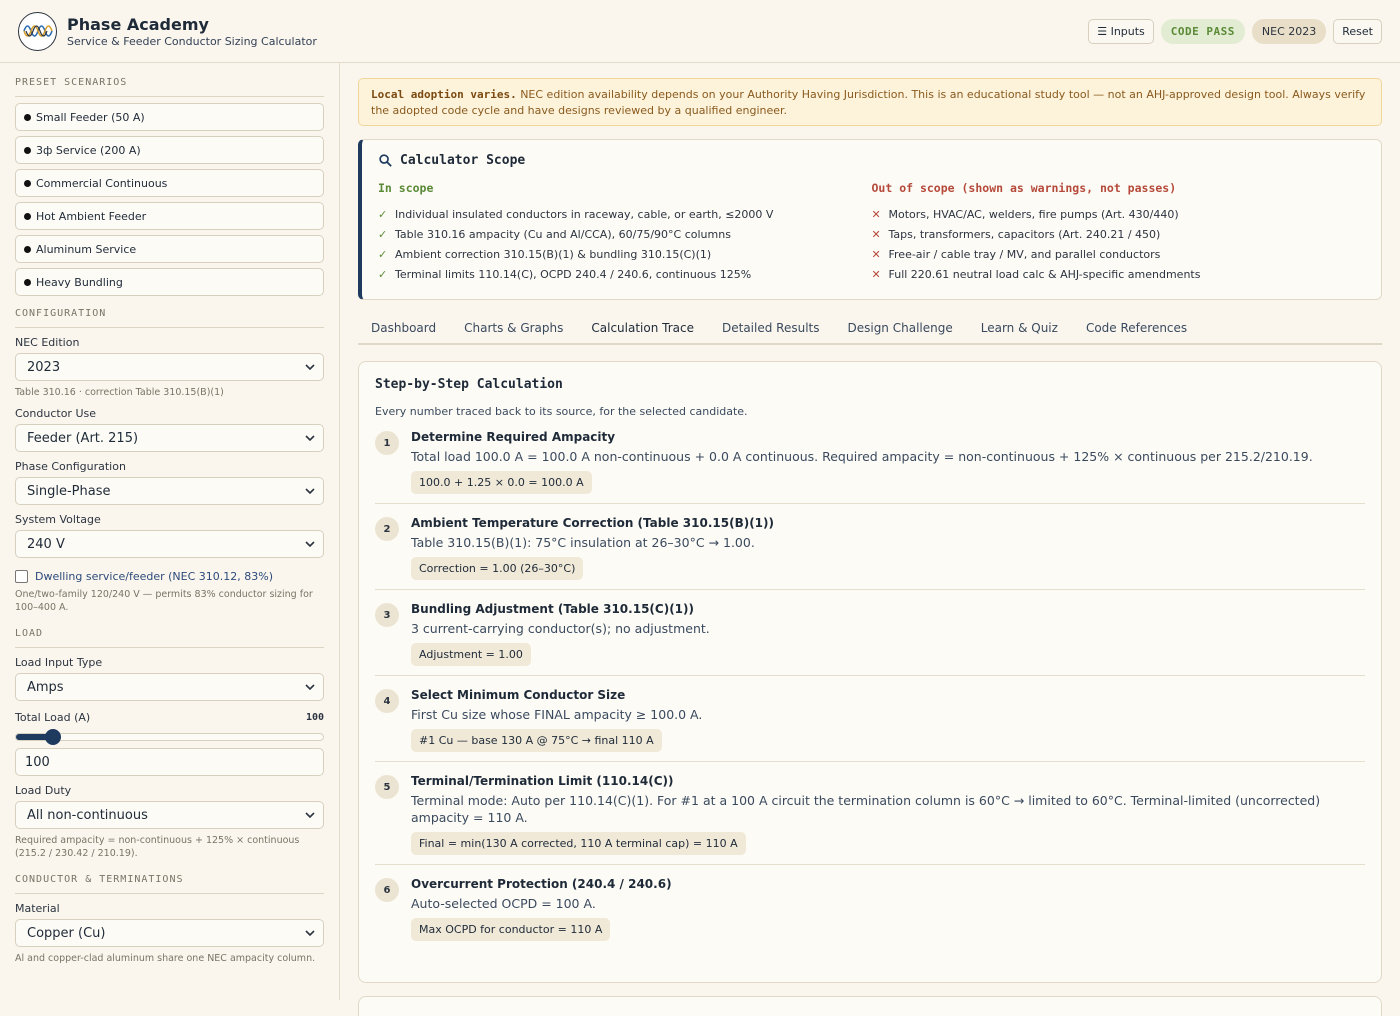 This screenshot has width=1400, height=1016. Describe the element at coordinates (542, 781) in the screenshot. I see `step-title: Terminal/Termination Limit (110.14(C))` at that location.